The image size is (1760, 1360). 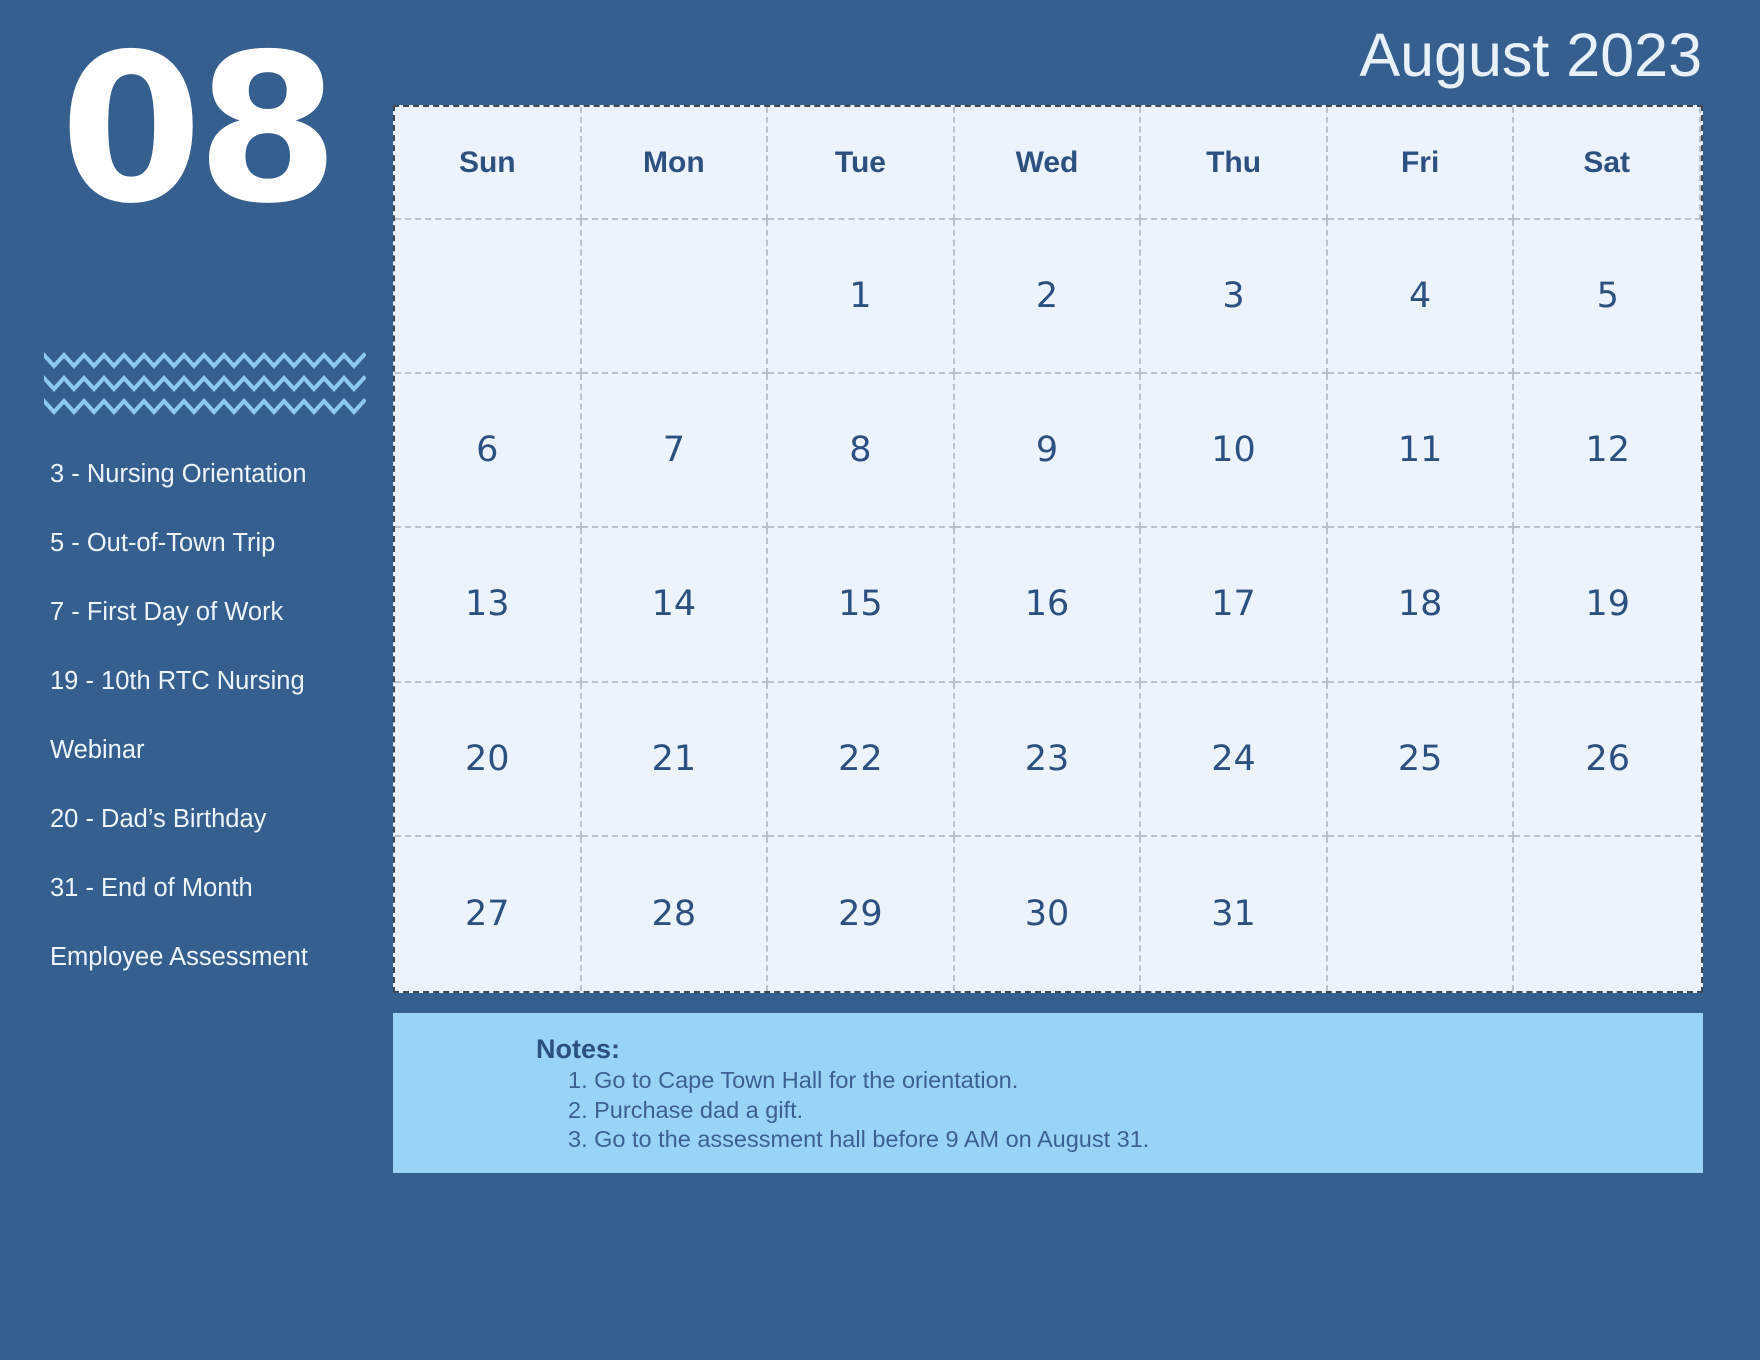 What do you see at coordinates (167, 612) in the screenshot?
I see `event-item: 7 - First Day of Work` at bounding box center [167, 612].